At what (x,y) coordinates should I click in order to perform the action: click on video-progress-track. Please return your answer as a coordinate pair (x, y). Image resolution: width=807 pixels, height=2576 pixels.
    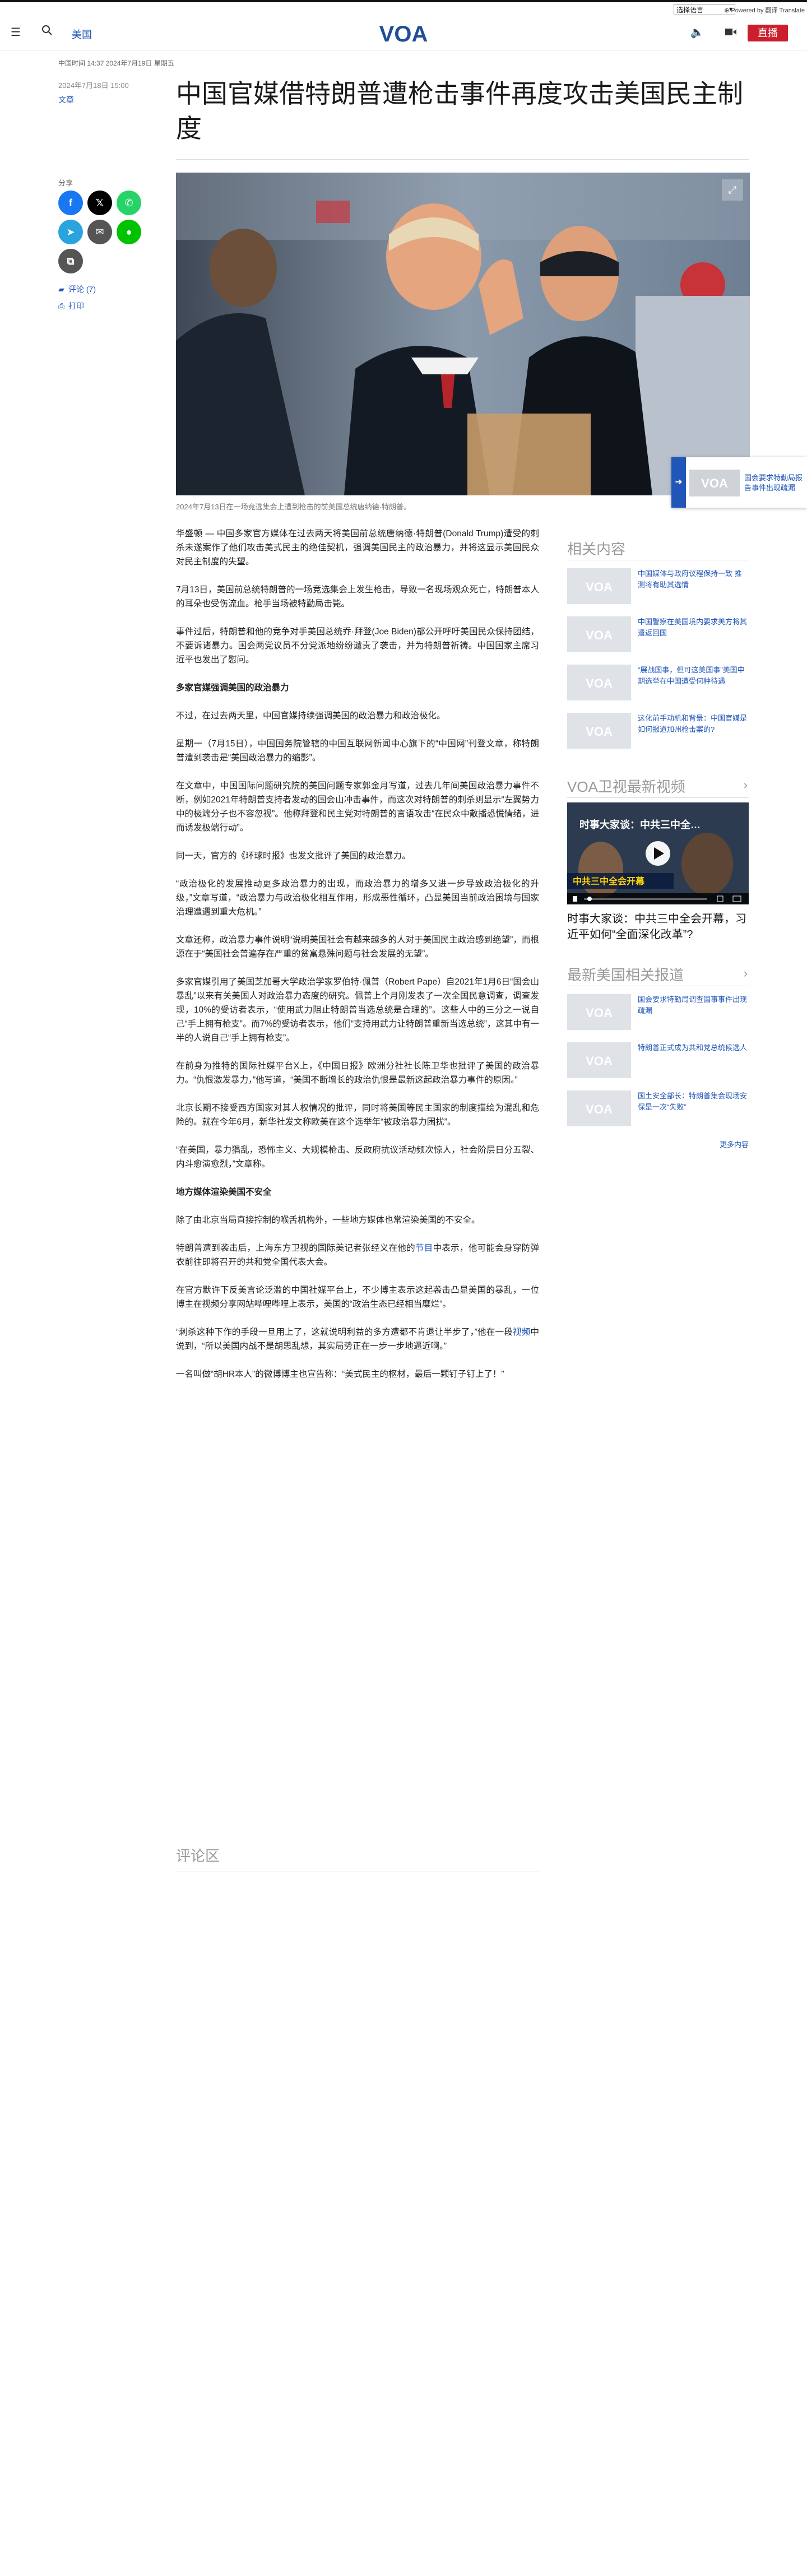
    Looking at the image, I should click on (645, 899).